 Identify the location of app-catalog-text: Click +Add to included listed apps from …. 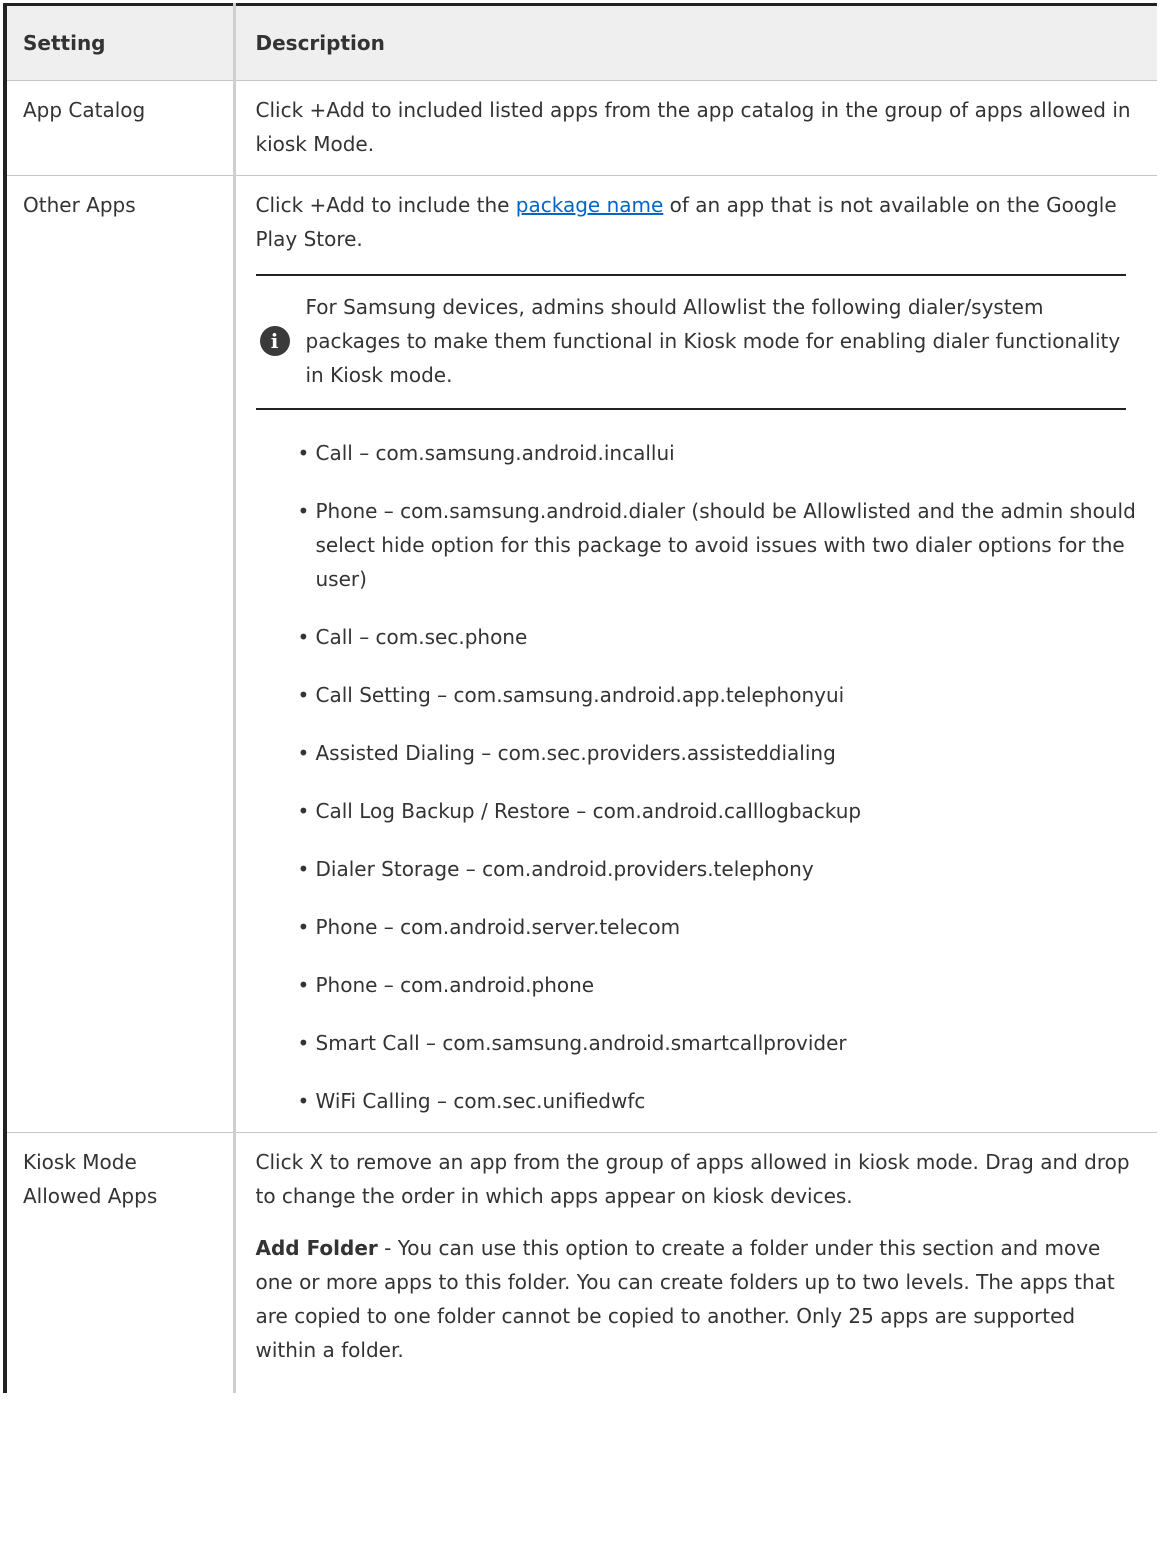
(693, 127).